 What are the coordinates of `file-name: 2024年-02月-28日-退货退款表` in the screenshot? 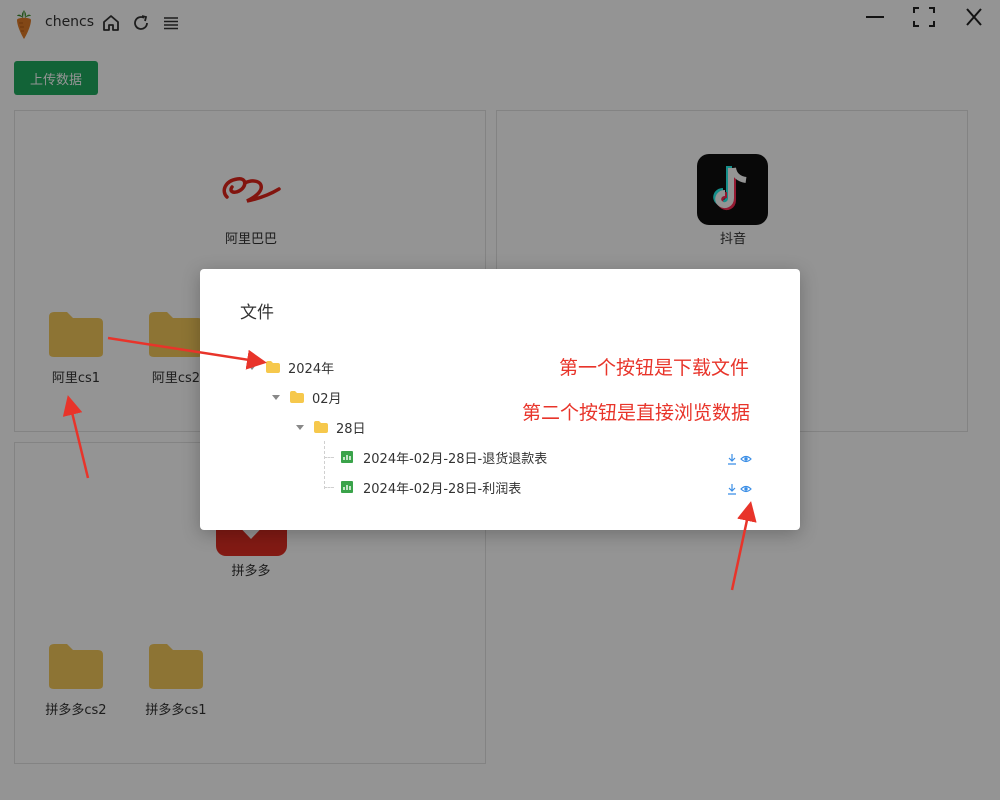 It's located at (455, 459).